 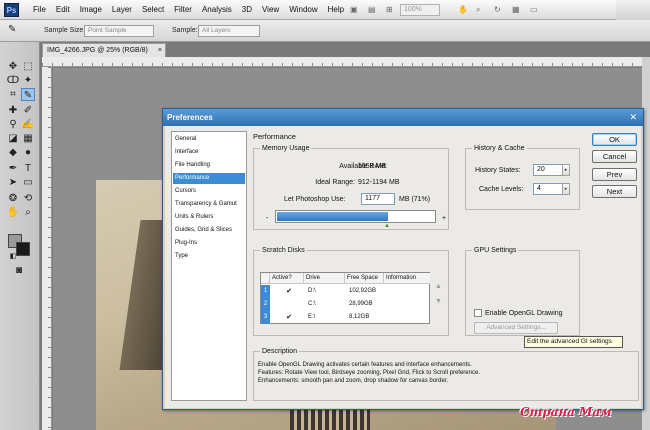 I want to click on memory-usage-label: Memory Usage, so click(x=286, y=148).